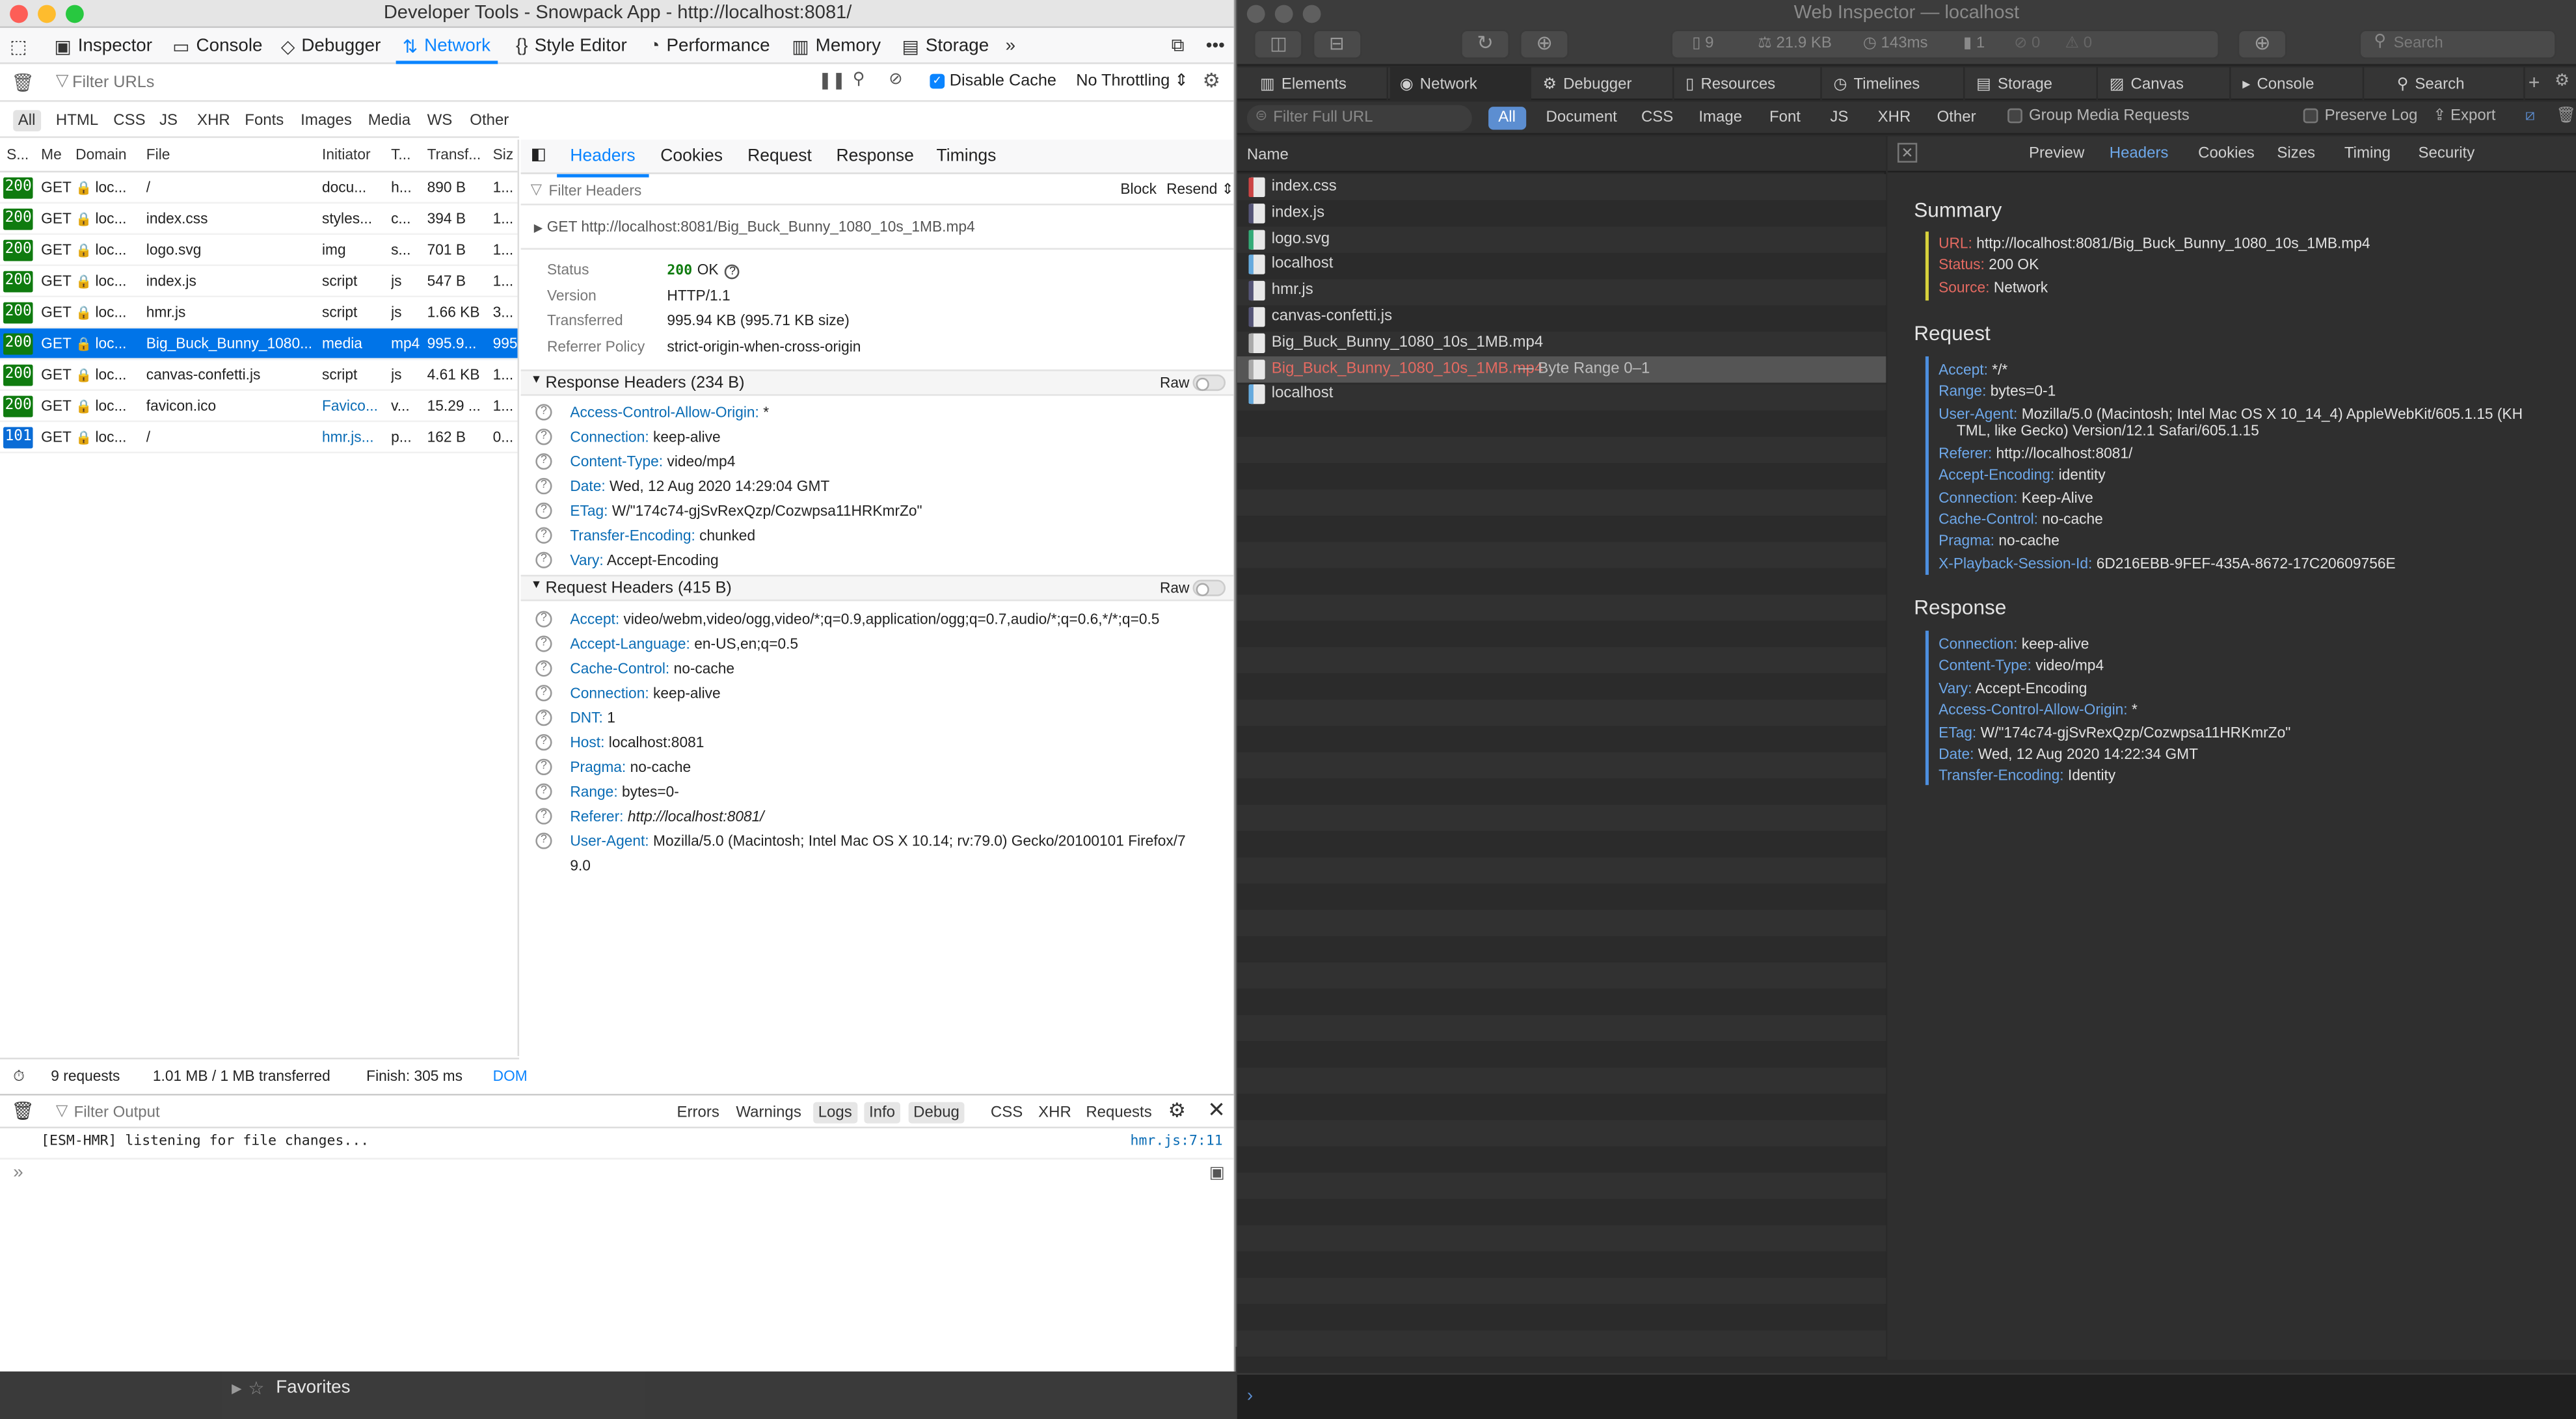 Image resolution: width=2576 pixels, height=1419 pixels. I want to click on quick-console: ›, so click(1906, 1396).